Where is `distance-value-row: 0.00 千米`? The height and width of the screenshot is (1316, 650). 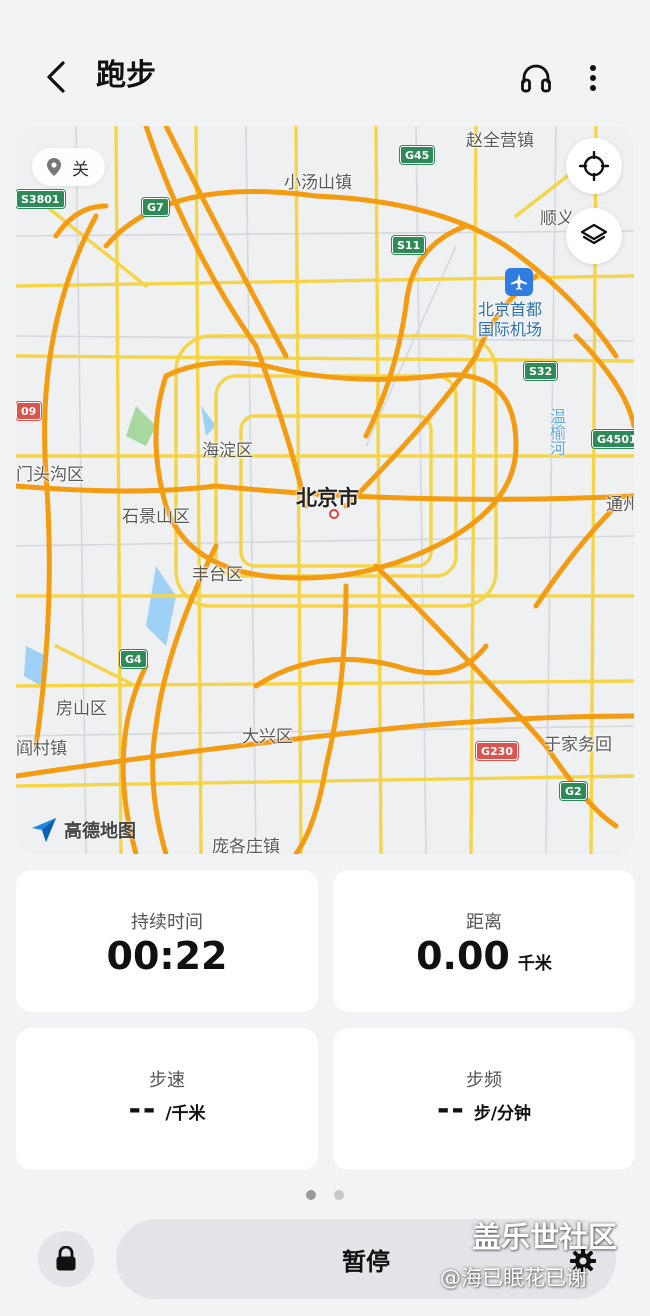 distance-value-row: 0.00 千米 is located at coordinates (484, 956).